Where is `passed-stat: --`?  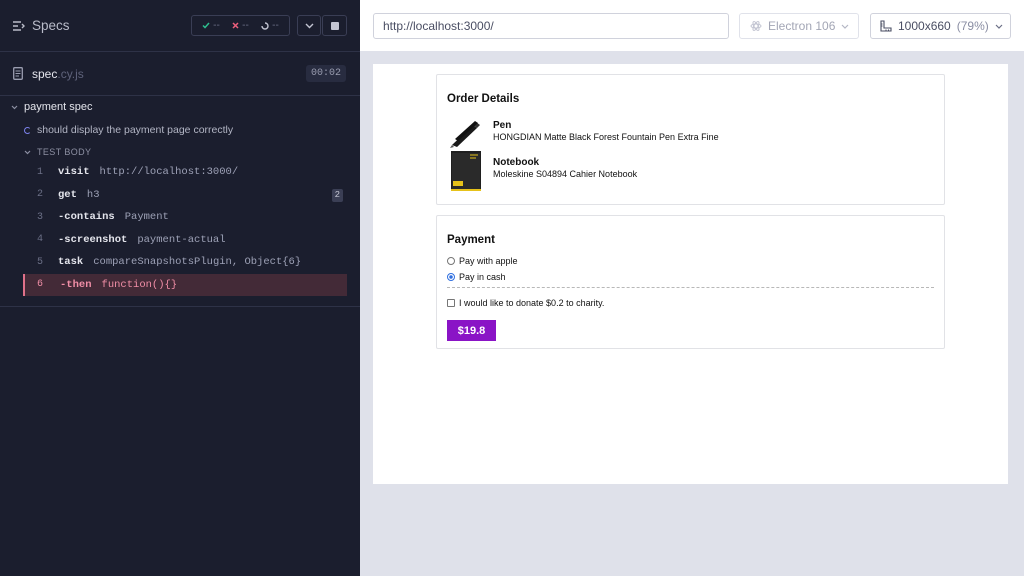
passed-stat: -- is located at coordinates (211, 25).